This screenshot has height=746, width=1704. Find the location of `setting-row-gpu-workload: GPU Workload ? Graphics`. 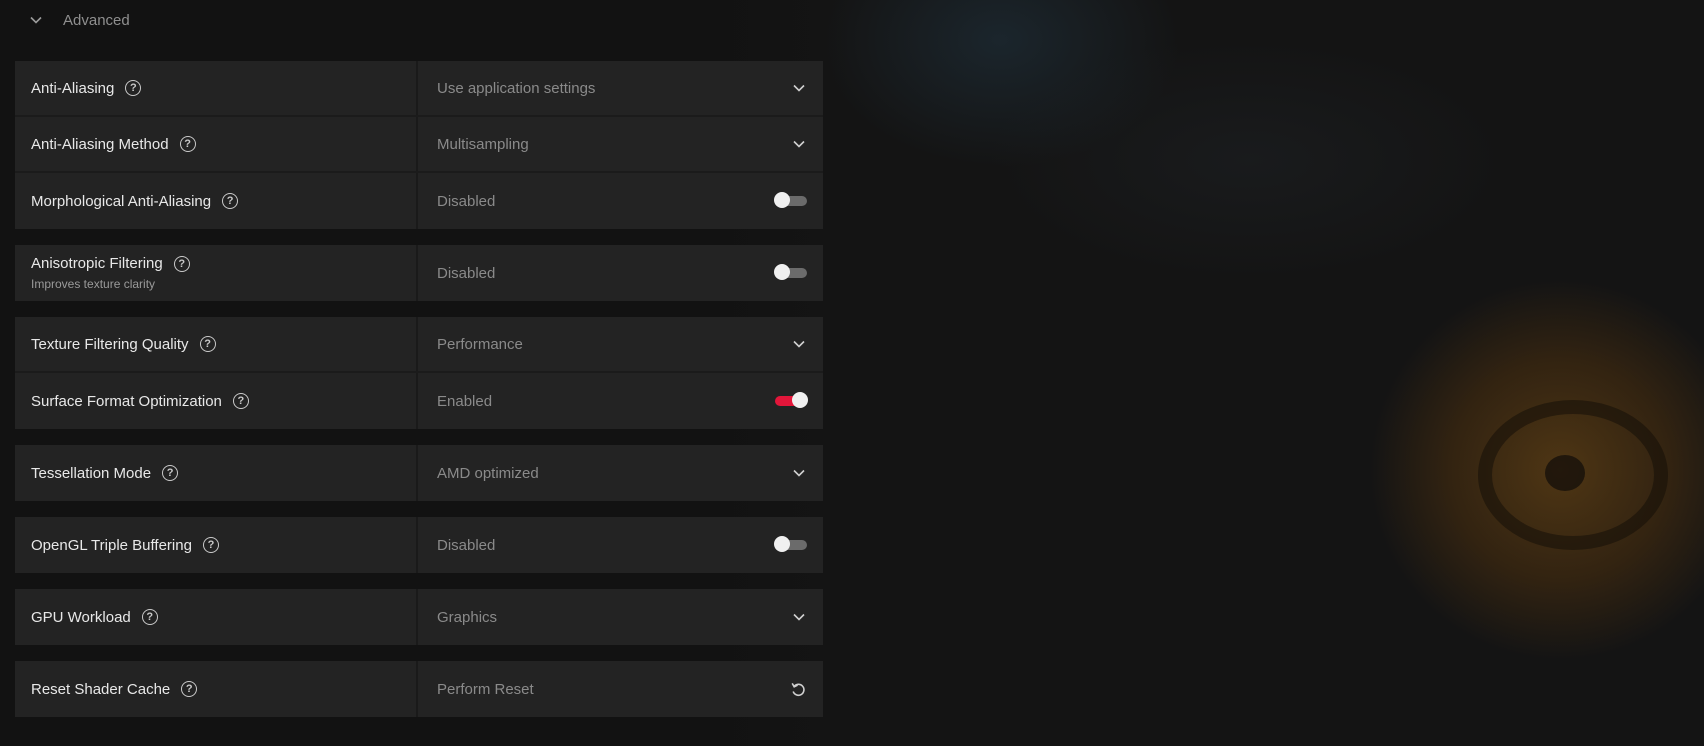

setting-row-gpu-workload: GPU Workload ? Graphics is located at coordinates (419, 617).